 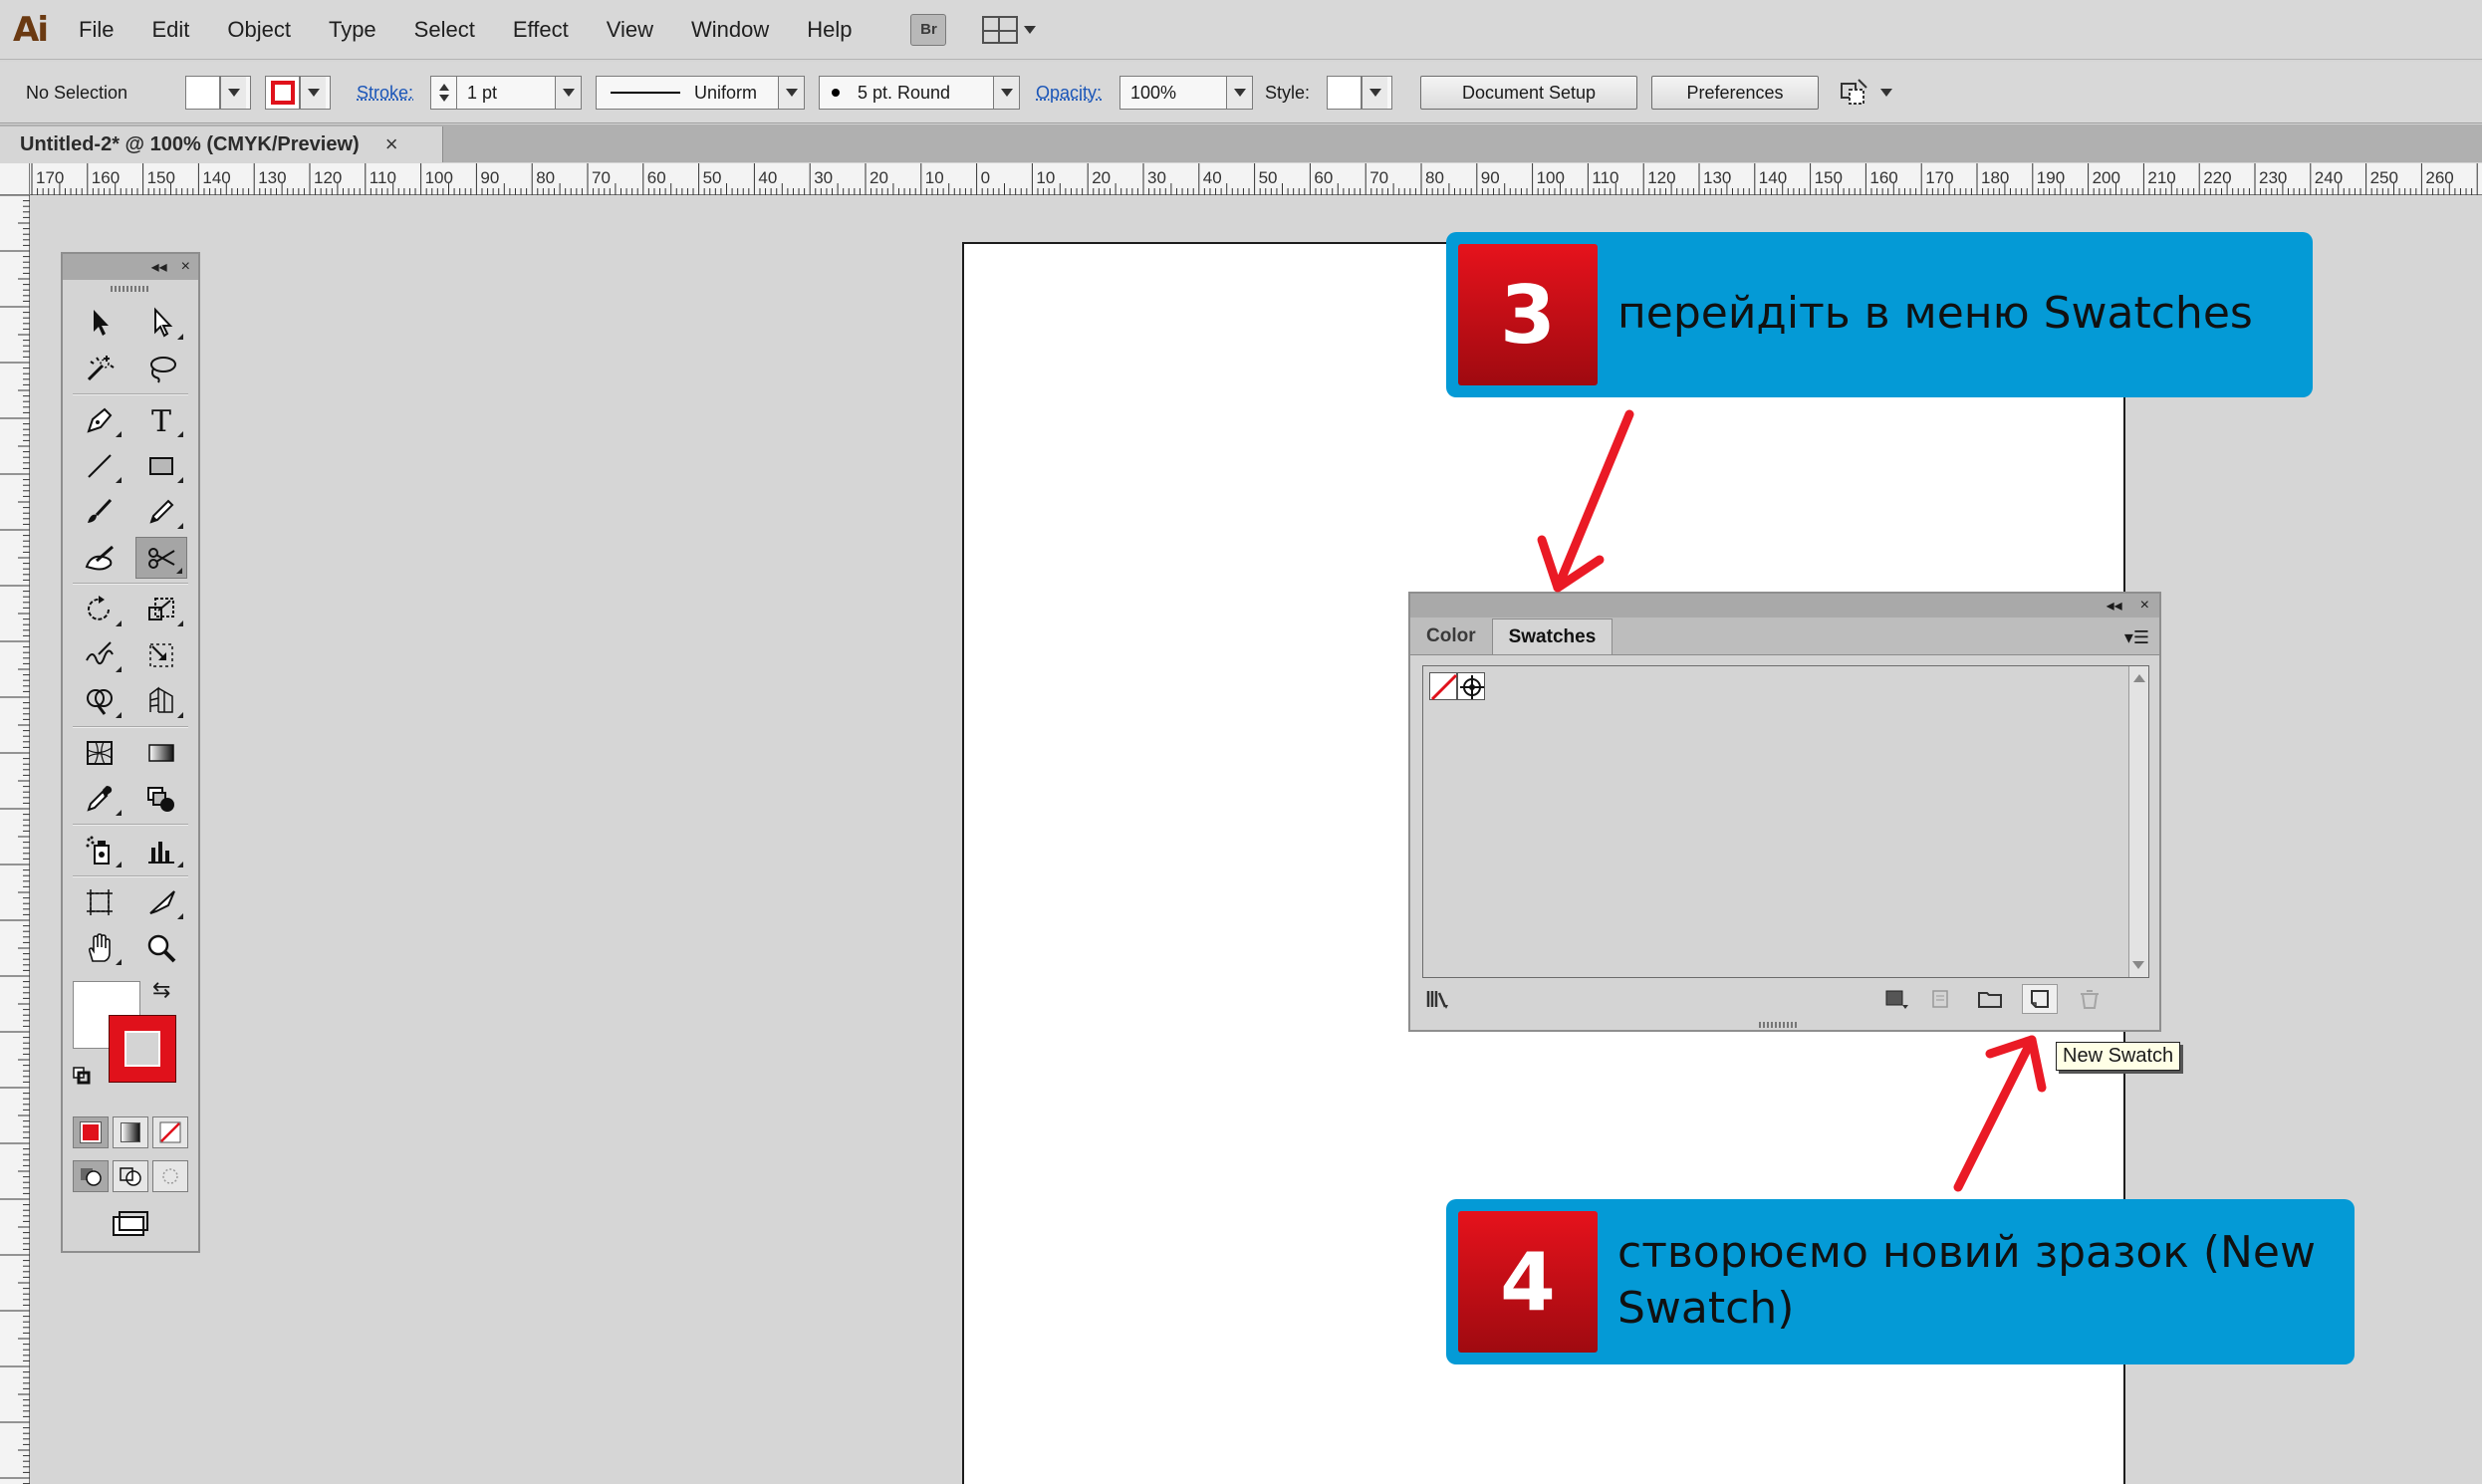 I want to click on style-label: Style:, so click(x=1287, y=93).